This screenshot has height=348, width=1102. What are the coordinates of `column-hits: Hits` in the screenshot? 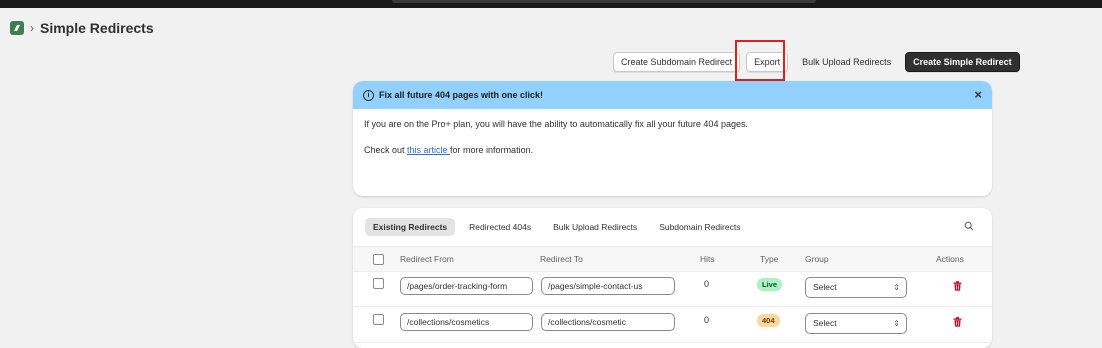 It's located at (707, 259).